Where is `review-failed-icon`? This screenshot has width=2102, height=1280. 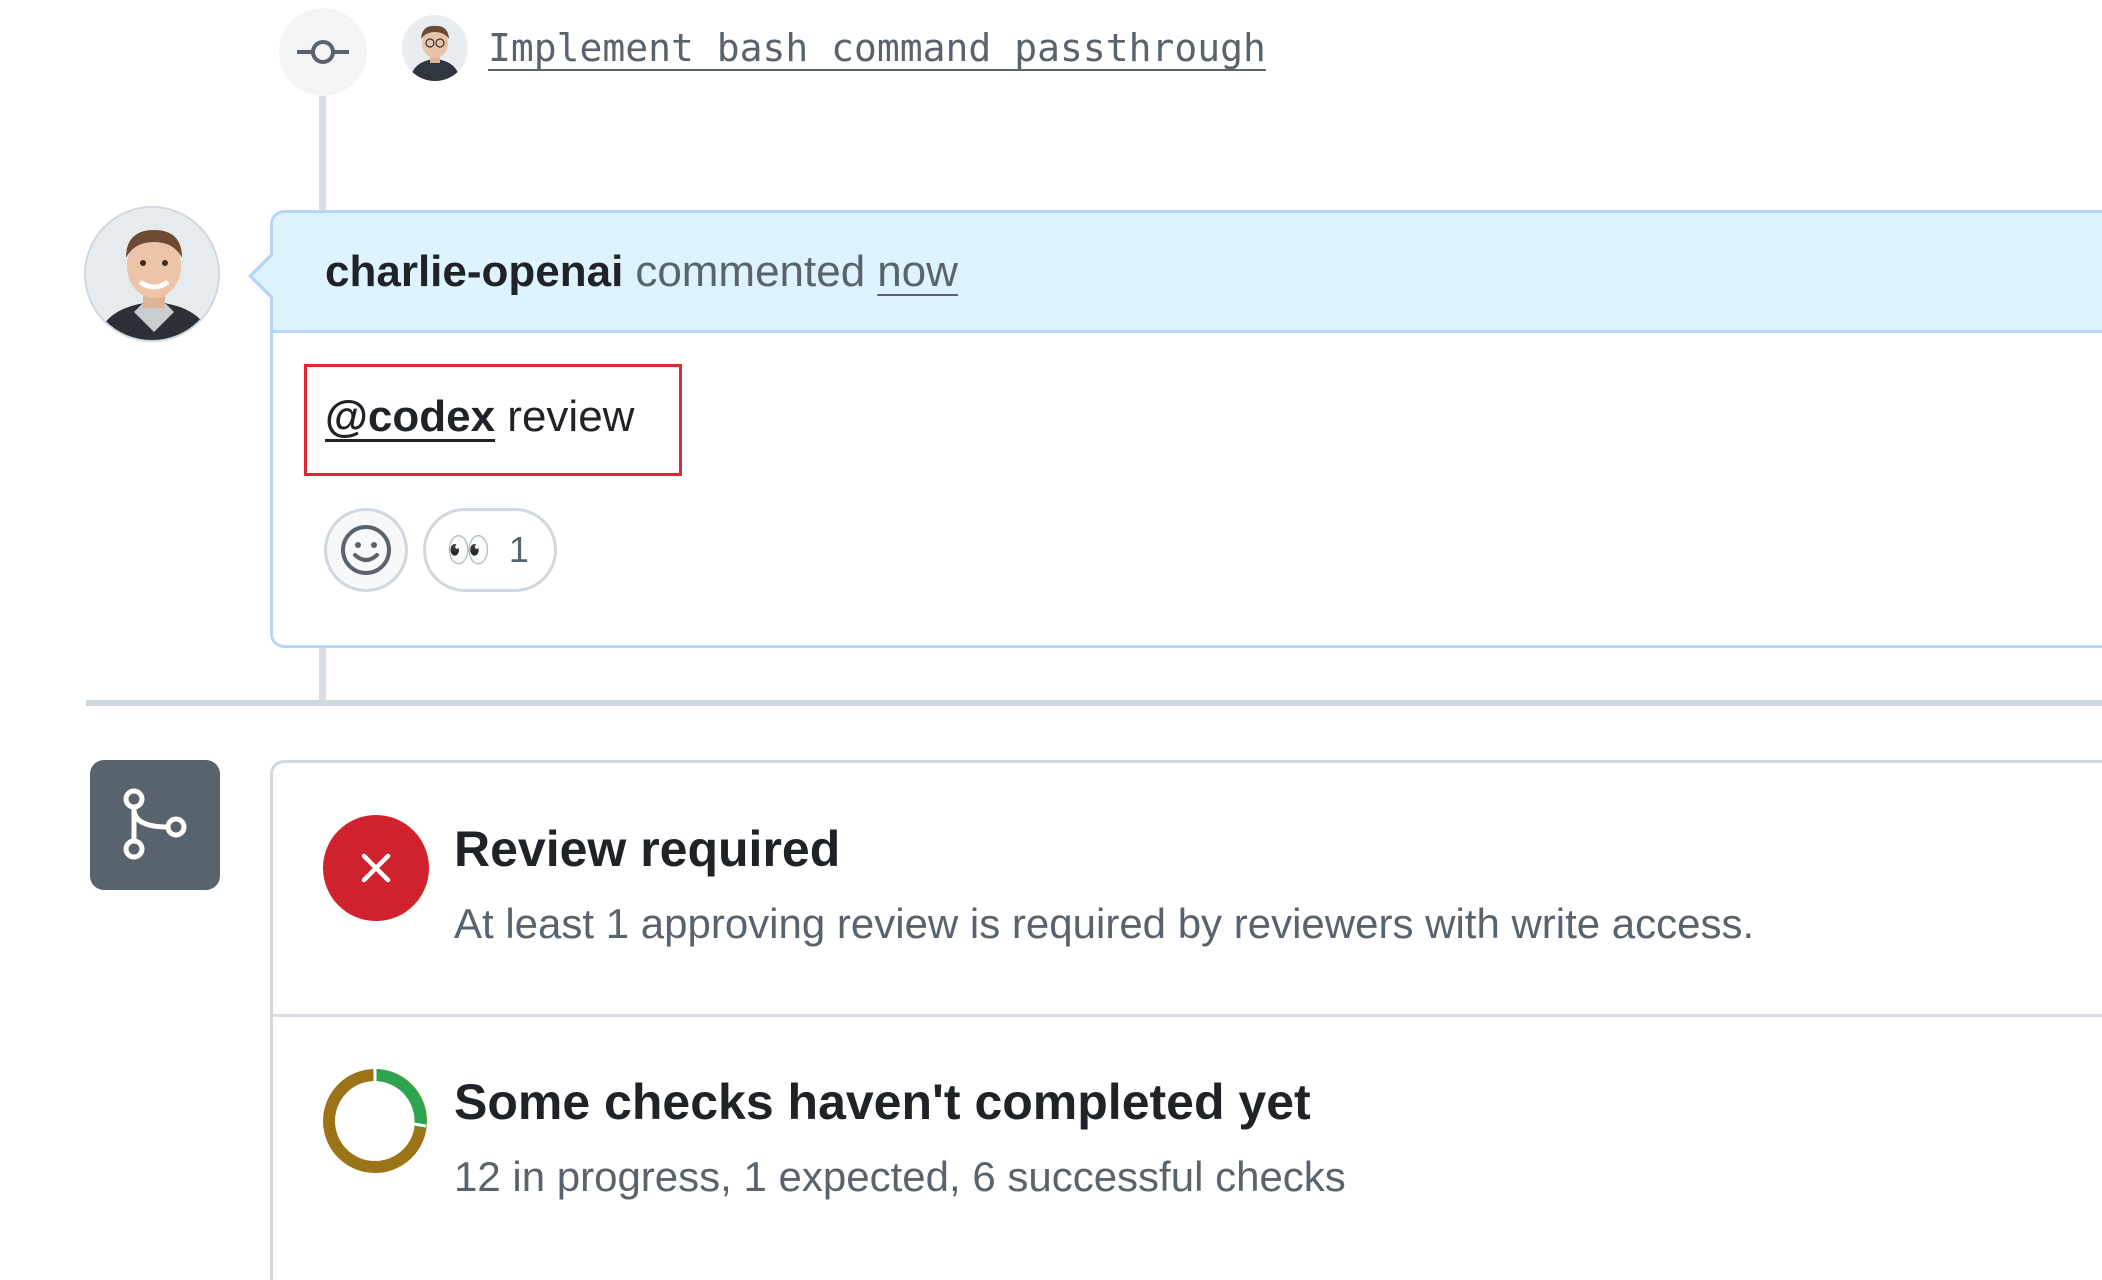
review-failed-icon is located at coordinates (376, 868).